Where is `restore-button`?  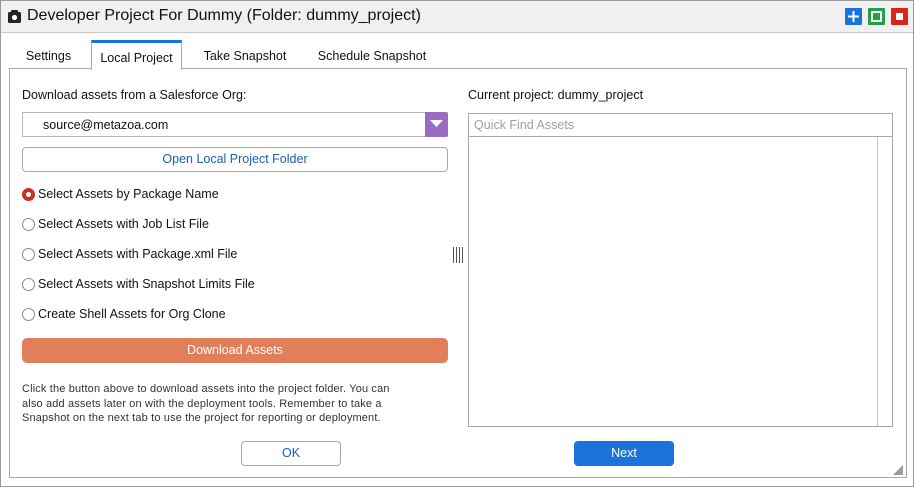
restore-button is located at coordinates (876, 16).